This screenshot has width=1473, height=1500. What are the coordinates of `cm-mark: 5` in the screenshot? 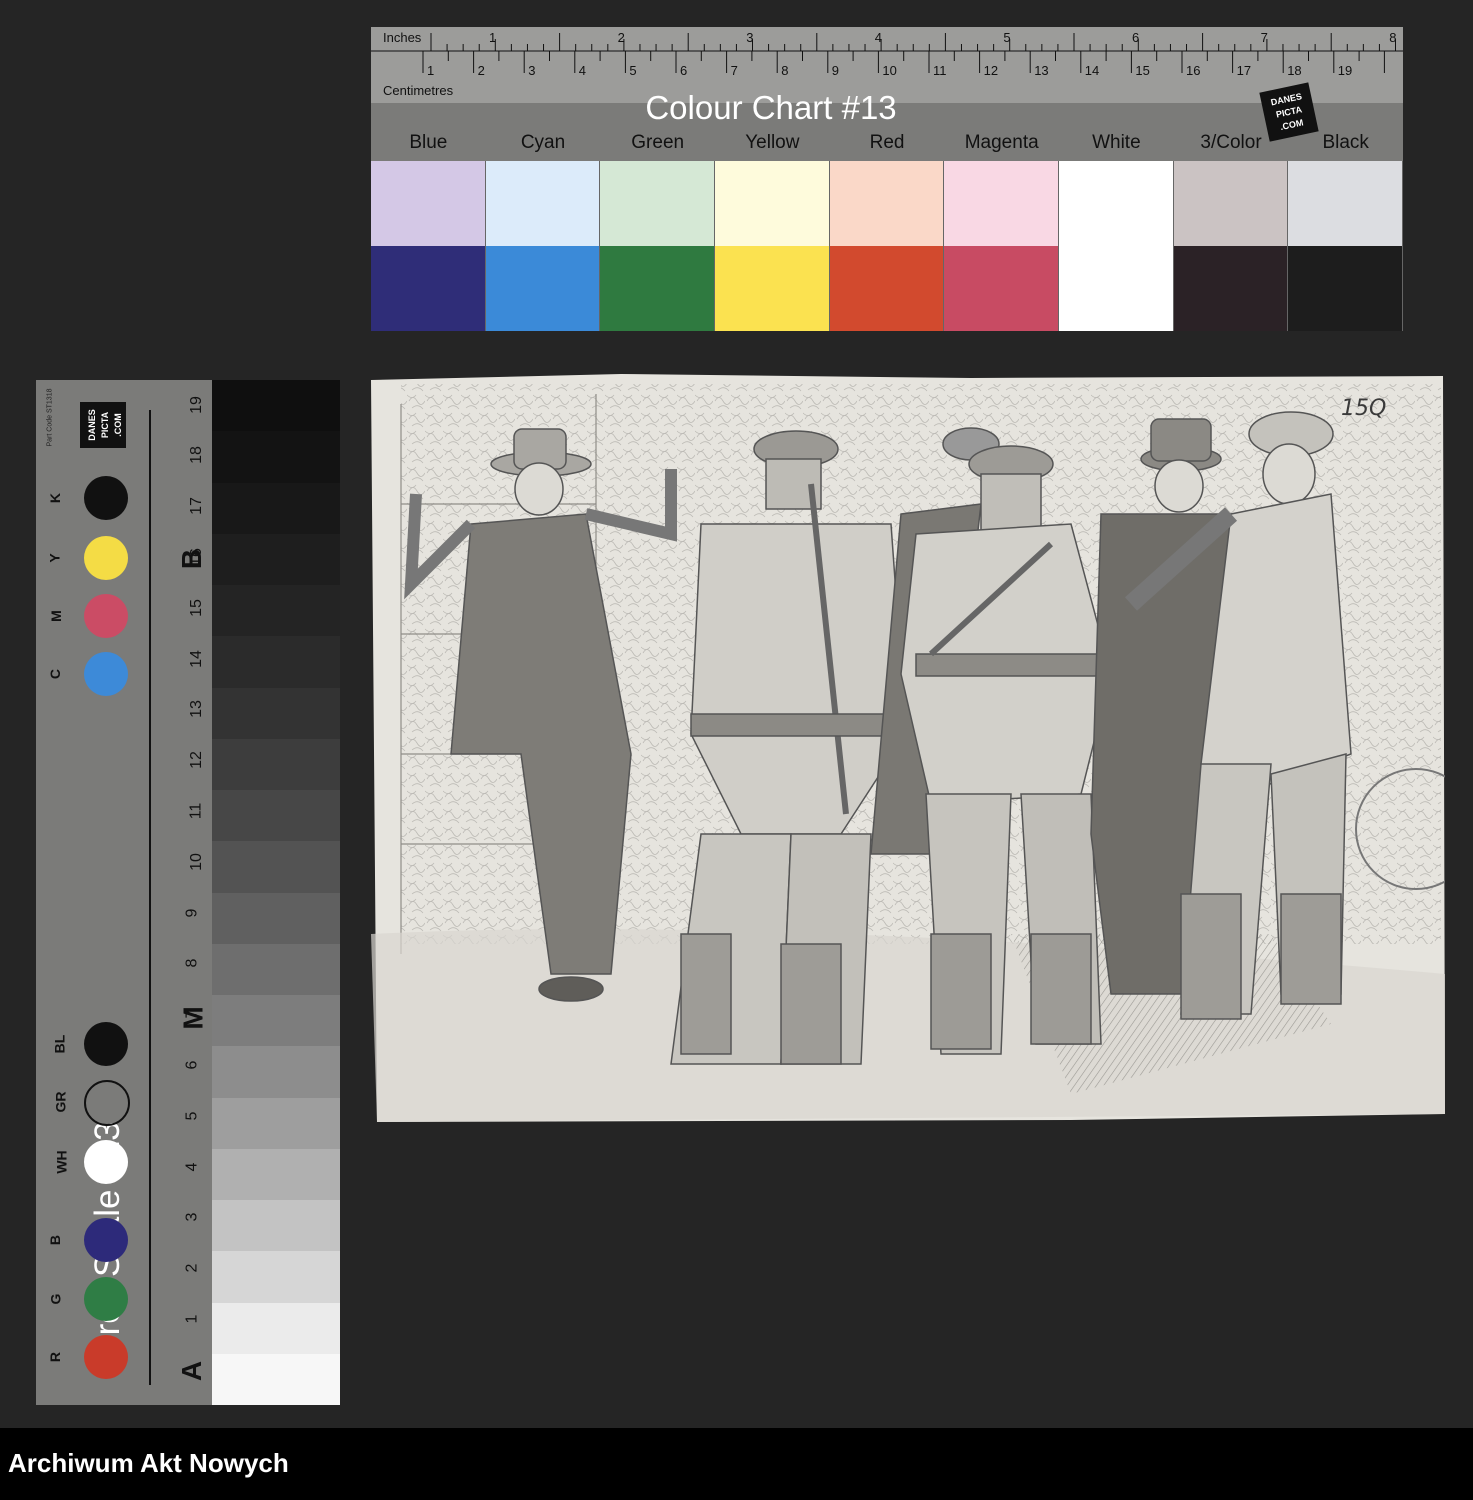 It's located at (633, 70).